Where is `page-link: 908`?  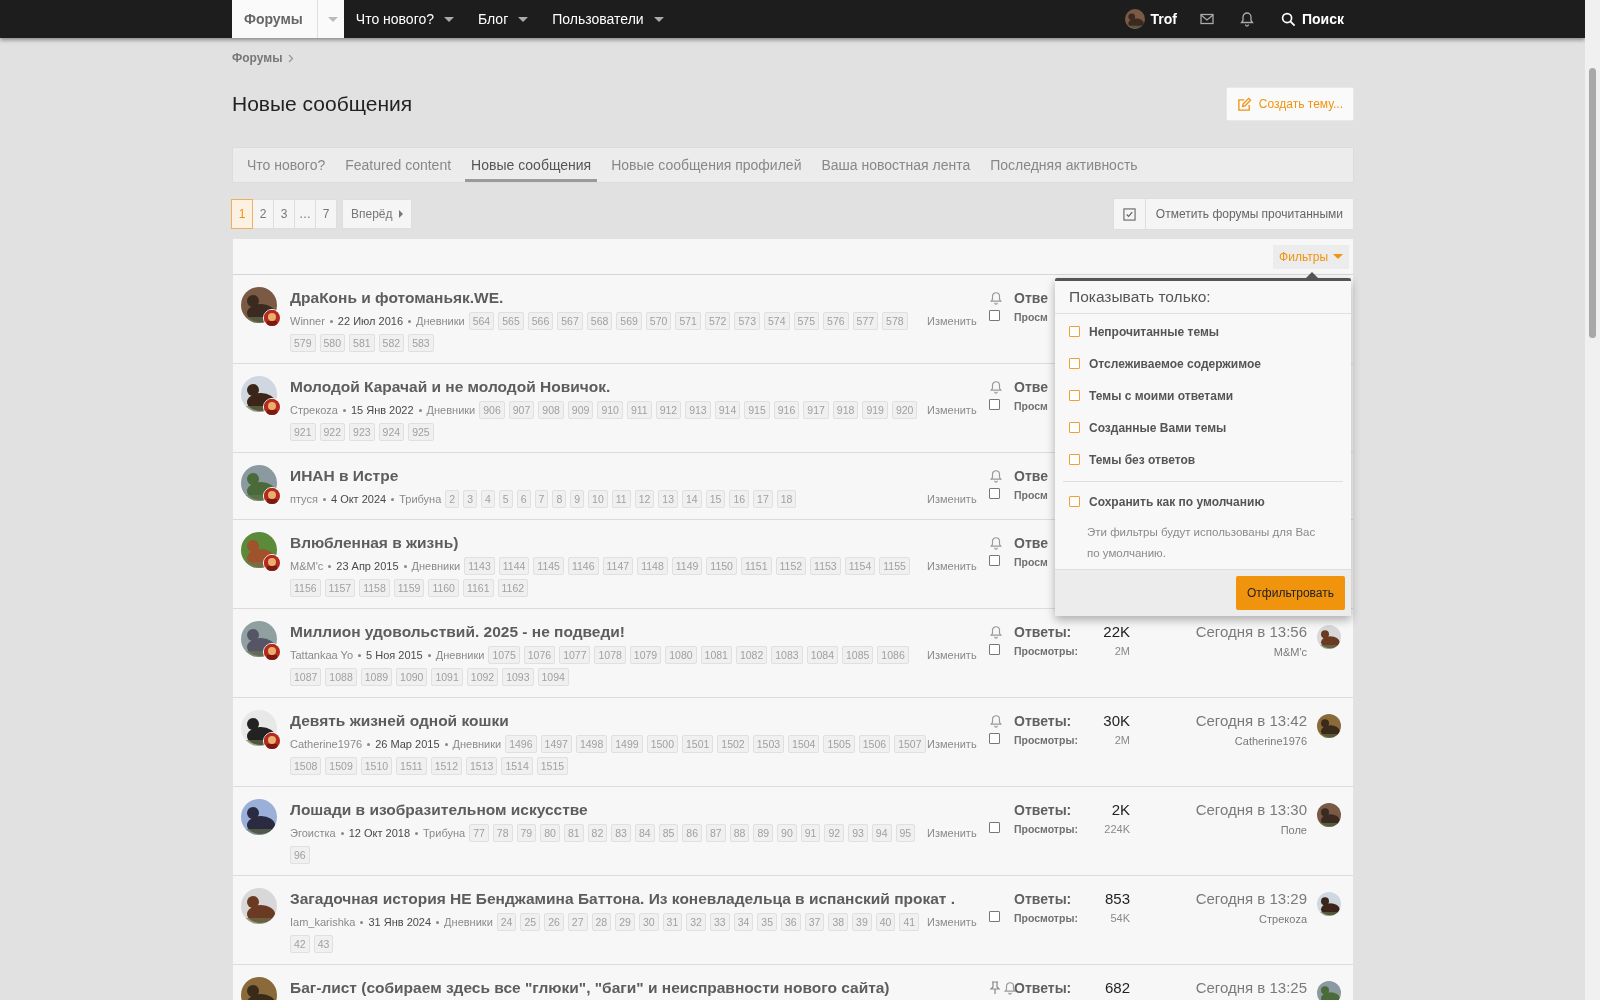
page-link: 908 is located at coordinates (551, 410).